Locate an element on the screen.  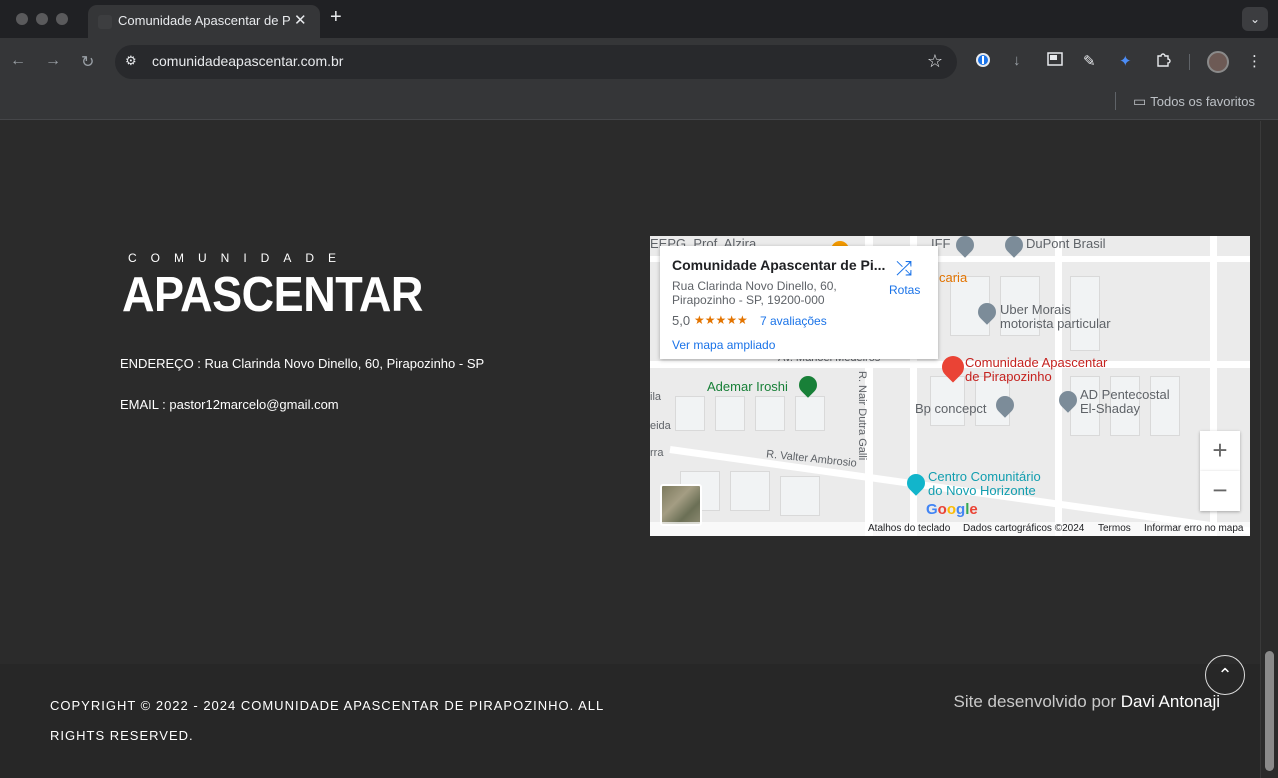
toolbar-divider is located at coordinates (1189, 62).